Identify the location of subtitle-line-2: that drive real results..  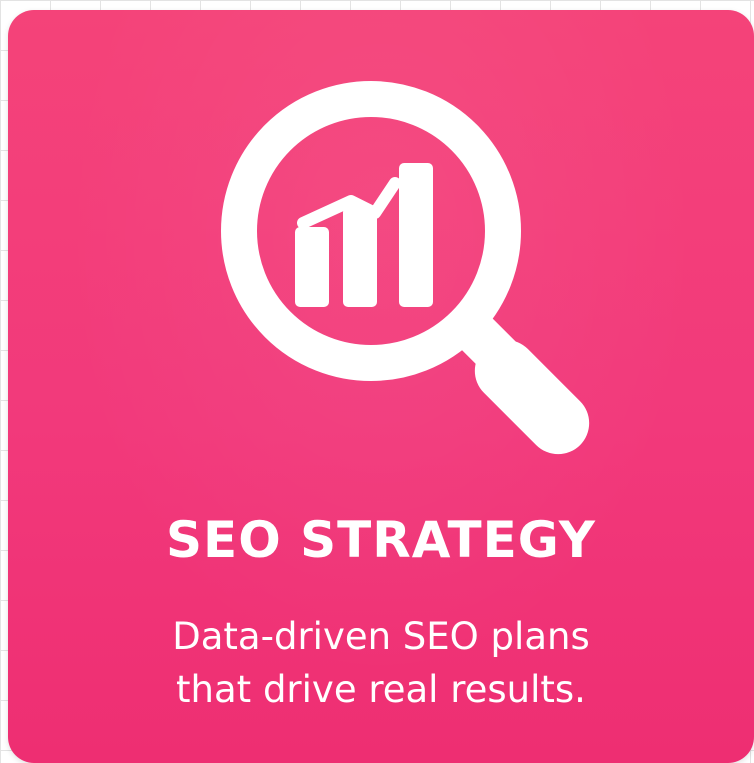
(381, 689).